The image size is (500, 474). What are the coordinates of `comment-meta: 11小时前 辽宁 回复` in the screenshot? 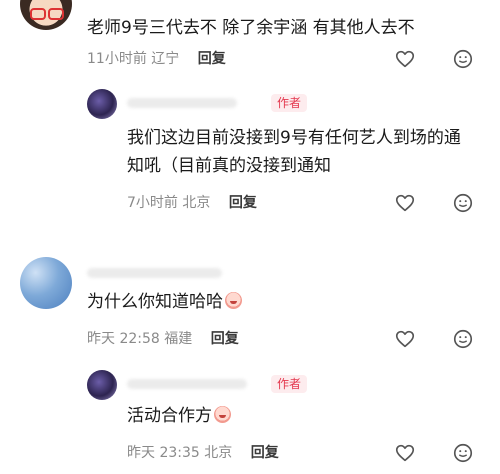 It's located at (156, 59).